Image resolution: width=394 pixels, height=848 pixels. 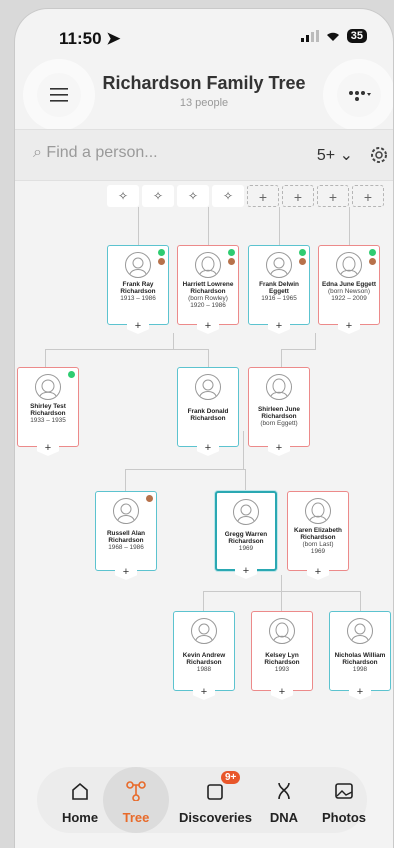 I want to click on tree-icon, so click(x=136, y=791).